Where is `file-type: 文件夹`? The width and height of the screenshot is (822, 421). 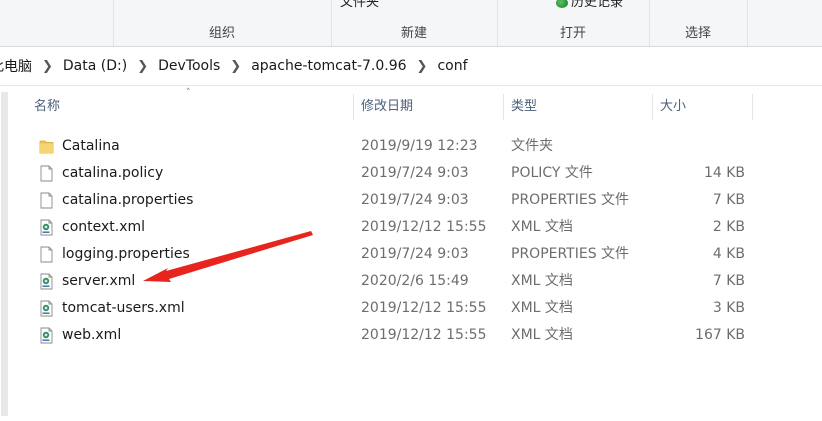 file-type: 文件夹 is located at coordinates (532, 146).